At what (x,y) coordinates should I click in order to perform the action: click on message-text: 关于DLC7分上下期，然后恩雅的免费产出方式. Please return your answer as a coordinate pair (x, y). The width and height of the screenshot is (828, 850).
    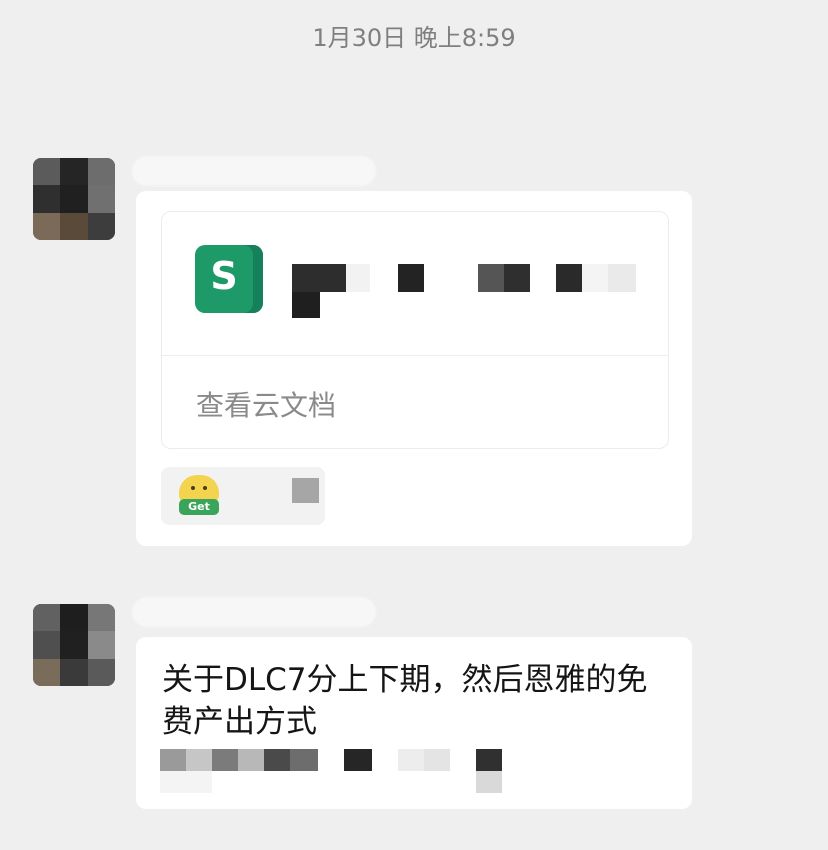
    Looking at the image, I should click on (405, 701).